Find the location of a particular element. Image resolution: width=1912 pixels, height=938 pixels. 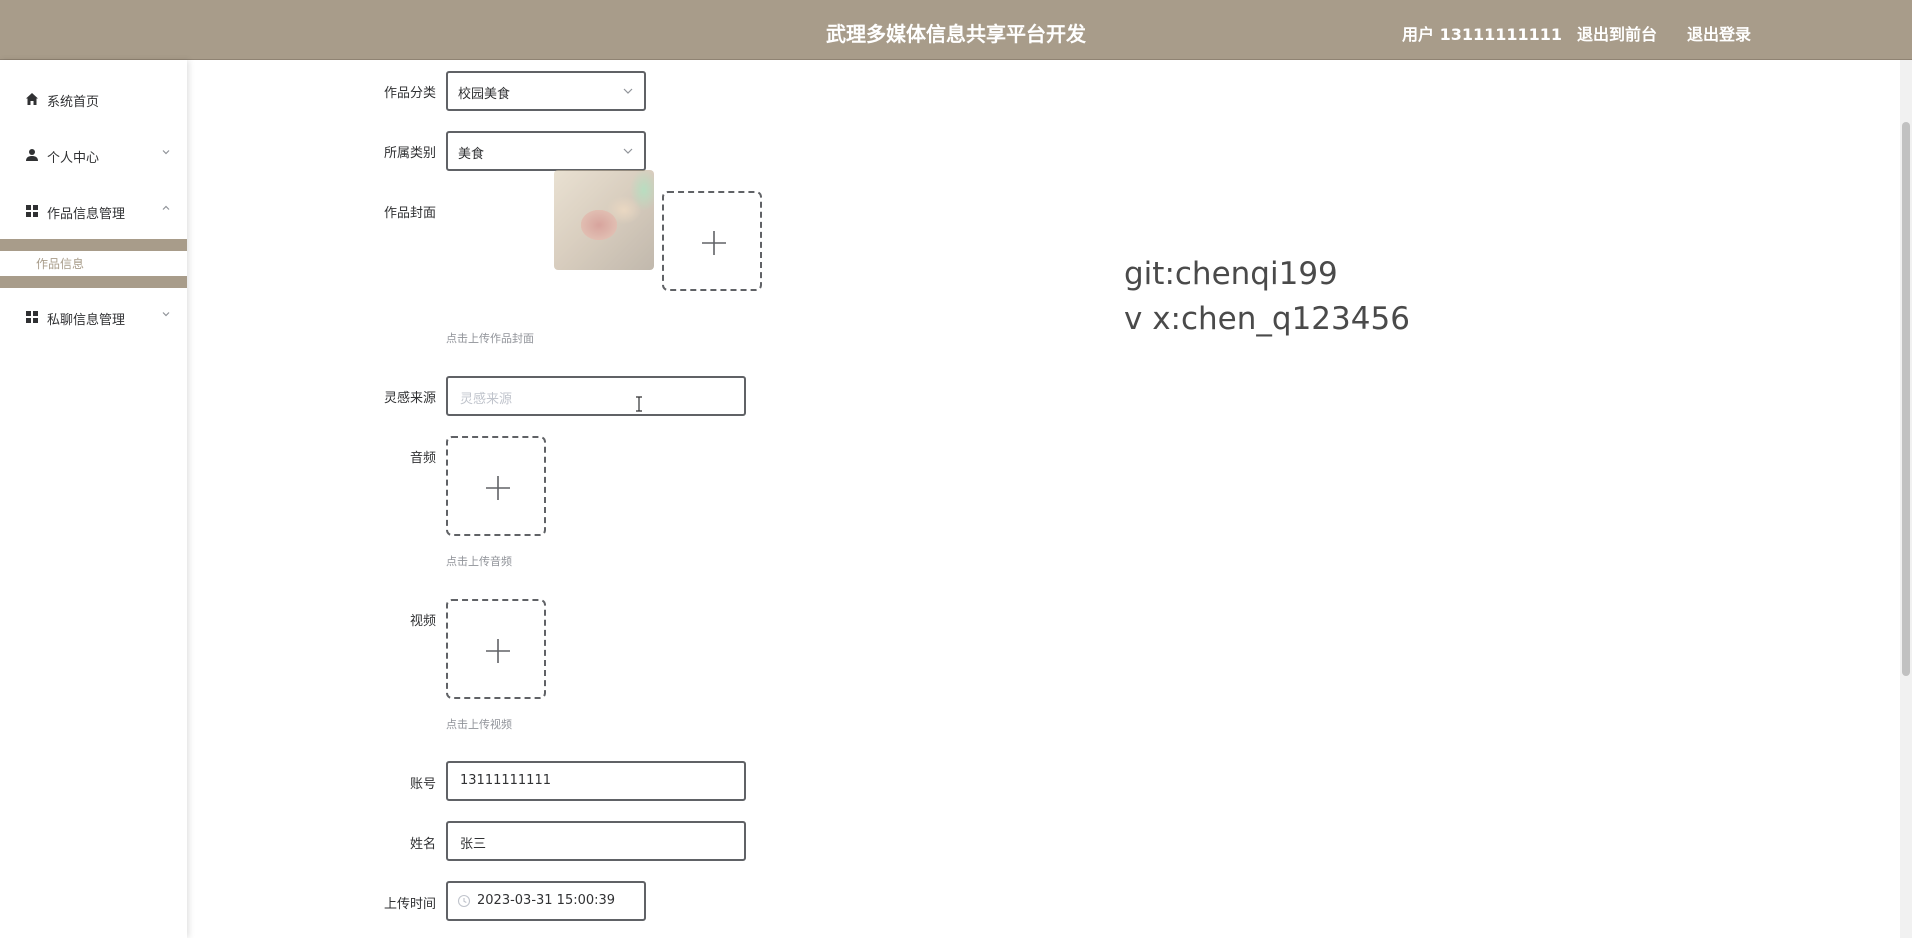

account-input: 13111111111 is located at coordinates (596, 781).